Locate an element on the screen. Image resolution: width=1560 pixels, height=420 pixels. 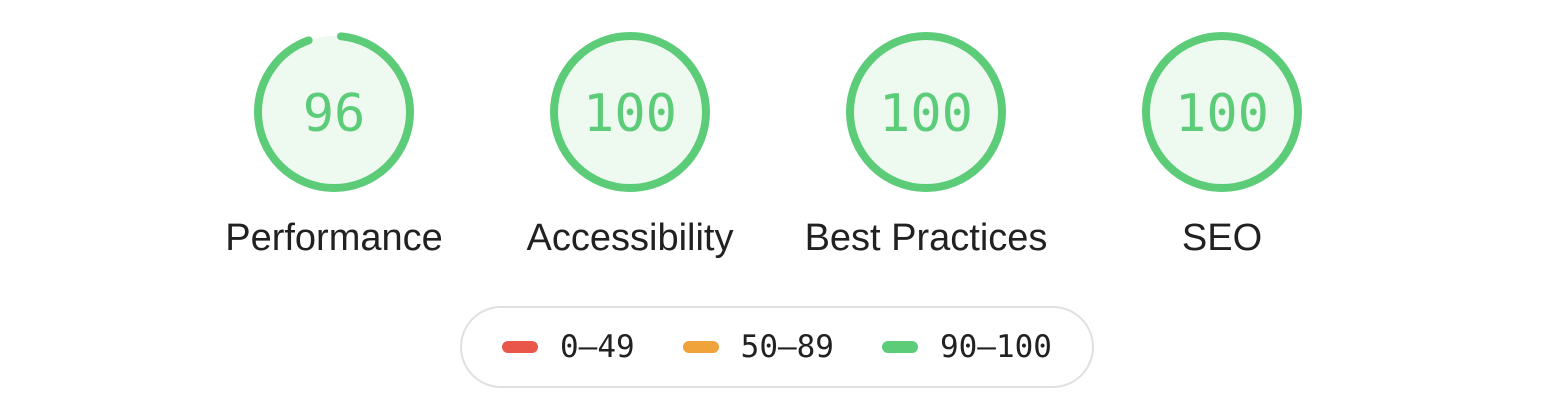
gauge-best-practices: 100 Best Practices is located at coordinates (926, 150).